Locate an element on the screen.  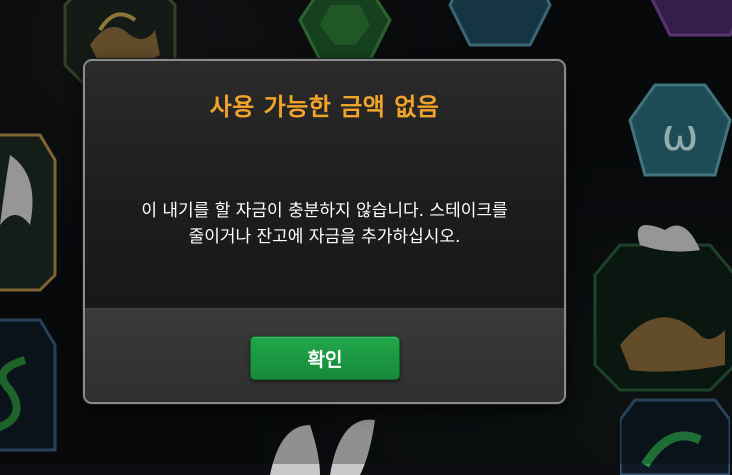
confirm-button: 확인 is located at coordinates (325, 358).